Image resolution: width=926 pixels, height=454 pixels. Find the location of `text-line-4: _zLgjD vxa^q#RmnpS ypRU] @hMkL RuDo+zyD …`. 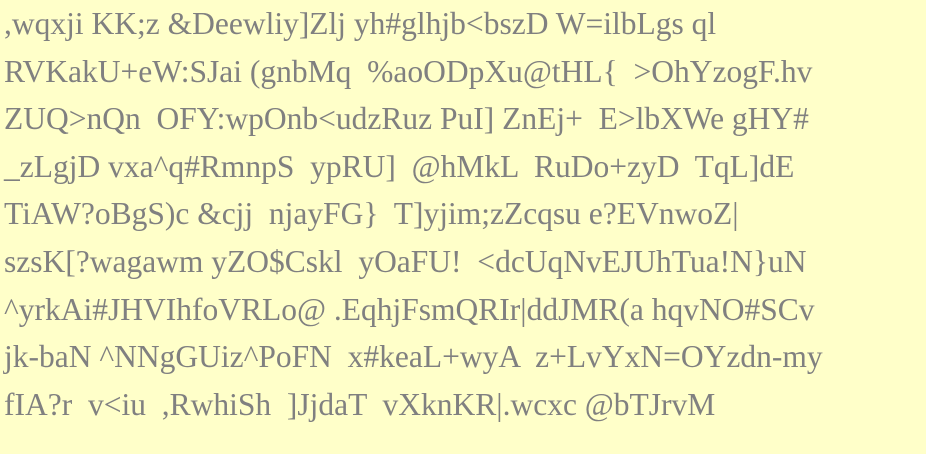

text-line-4: _zLgjD vxa^q#RmnpS ypRU] @hMkL RuDo+zyD … is located at coordinates (399, 166).